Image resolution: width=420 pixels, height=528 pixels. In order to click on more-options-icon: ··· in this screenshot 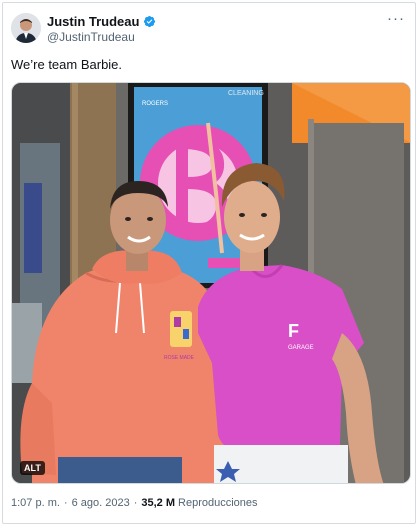, I will do `click(396, 18)`.